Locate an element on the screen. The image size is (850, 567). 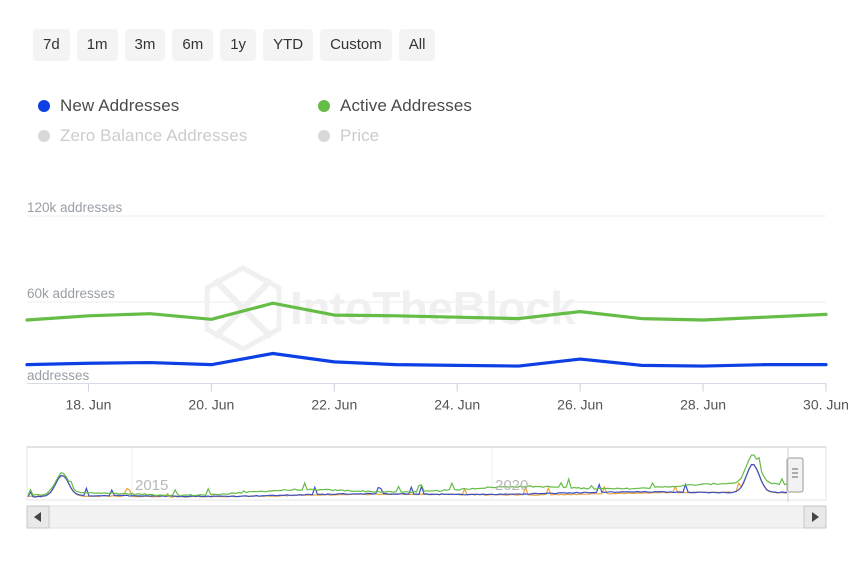
range-button-ytd: YTD is located at coordinates (288, 45).